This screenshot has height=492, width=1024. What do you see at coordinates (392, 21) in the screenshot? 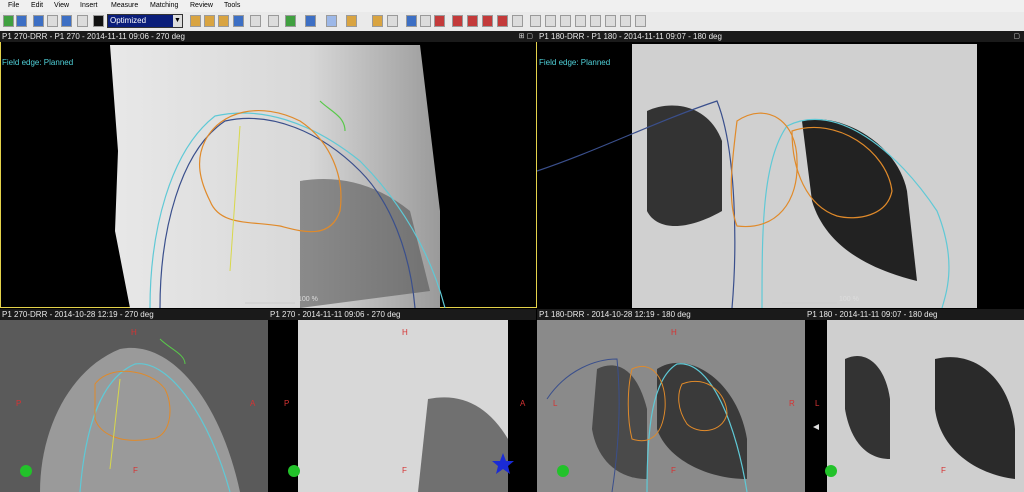
I see `cut-icon` at bounding box center [392, 21].